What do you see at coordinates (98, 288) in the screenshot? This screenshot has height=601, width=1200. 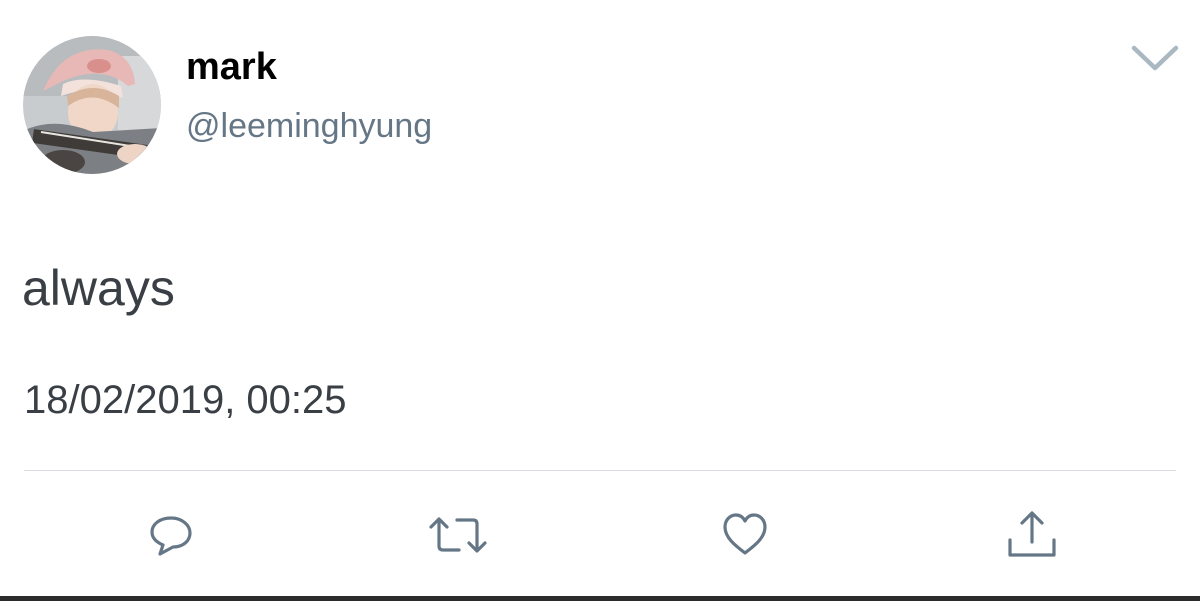 I see `tweet-text: always` at bounding box center [98, 288].